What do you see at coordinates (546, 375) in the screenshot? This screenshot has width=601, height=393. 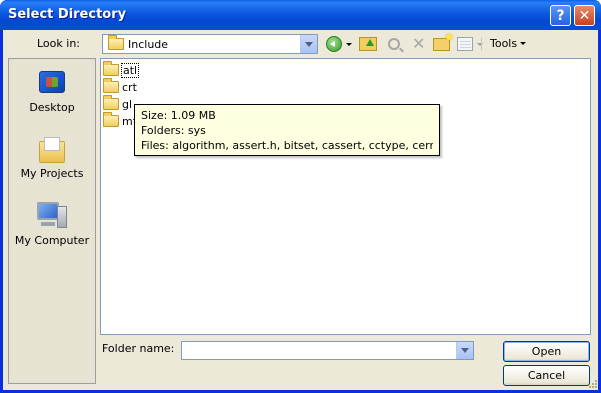 I see `cancel-button: Cancel` at bounding box center [546, 375].